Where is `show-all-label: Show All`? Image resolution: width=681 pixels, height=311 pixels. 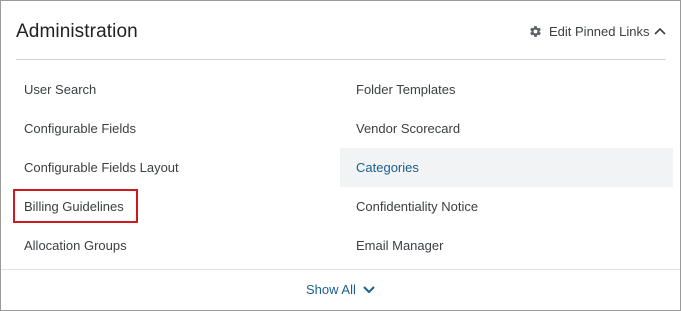 show-all-label: Show All is located at coordinates (331, 289).